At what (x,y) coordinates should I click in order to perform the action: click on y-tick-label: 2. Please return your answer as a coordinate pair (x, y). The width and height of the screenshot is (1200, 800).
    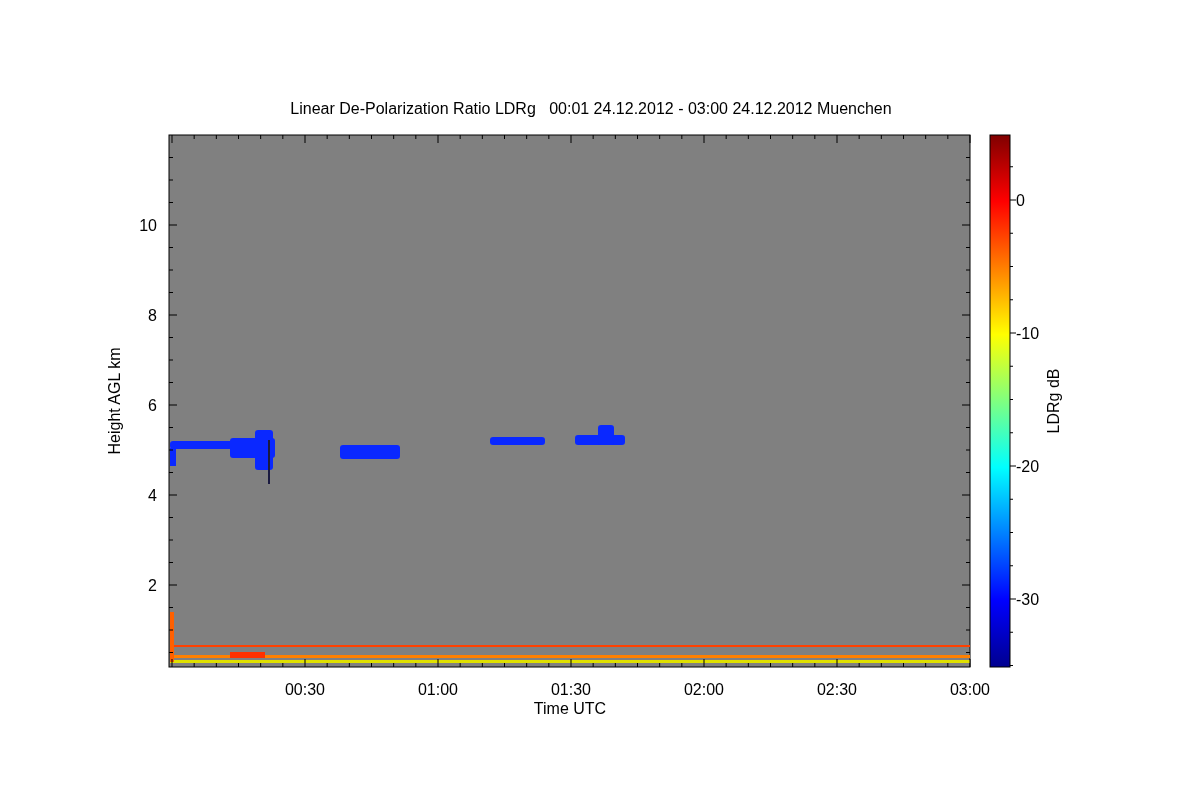
    Looking at the image, I should click on (152, 585).